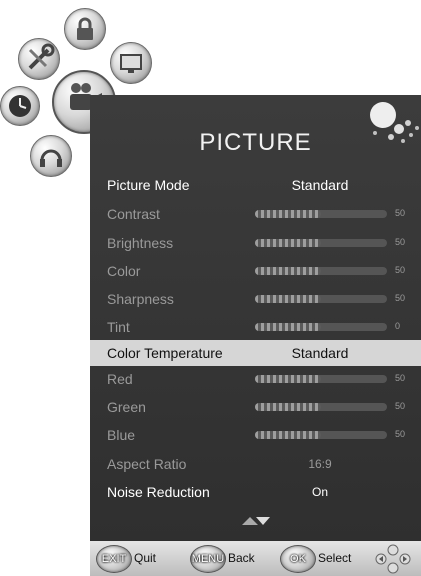 The image size is (421, 576). I want to click on noise-reduction-value: On, so click(319, 492).